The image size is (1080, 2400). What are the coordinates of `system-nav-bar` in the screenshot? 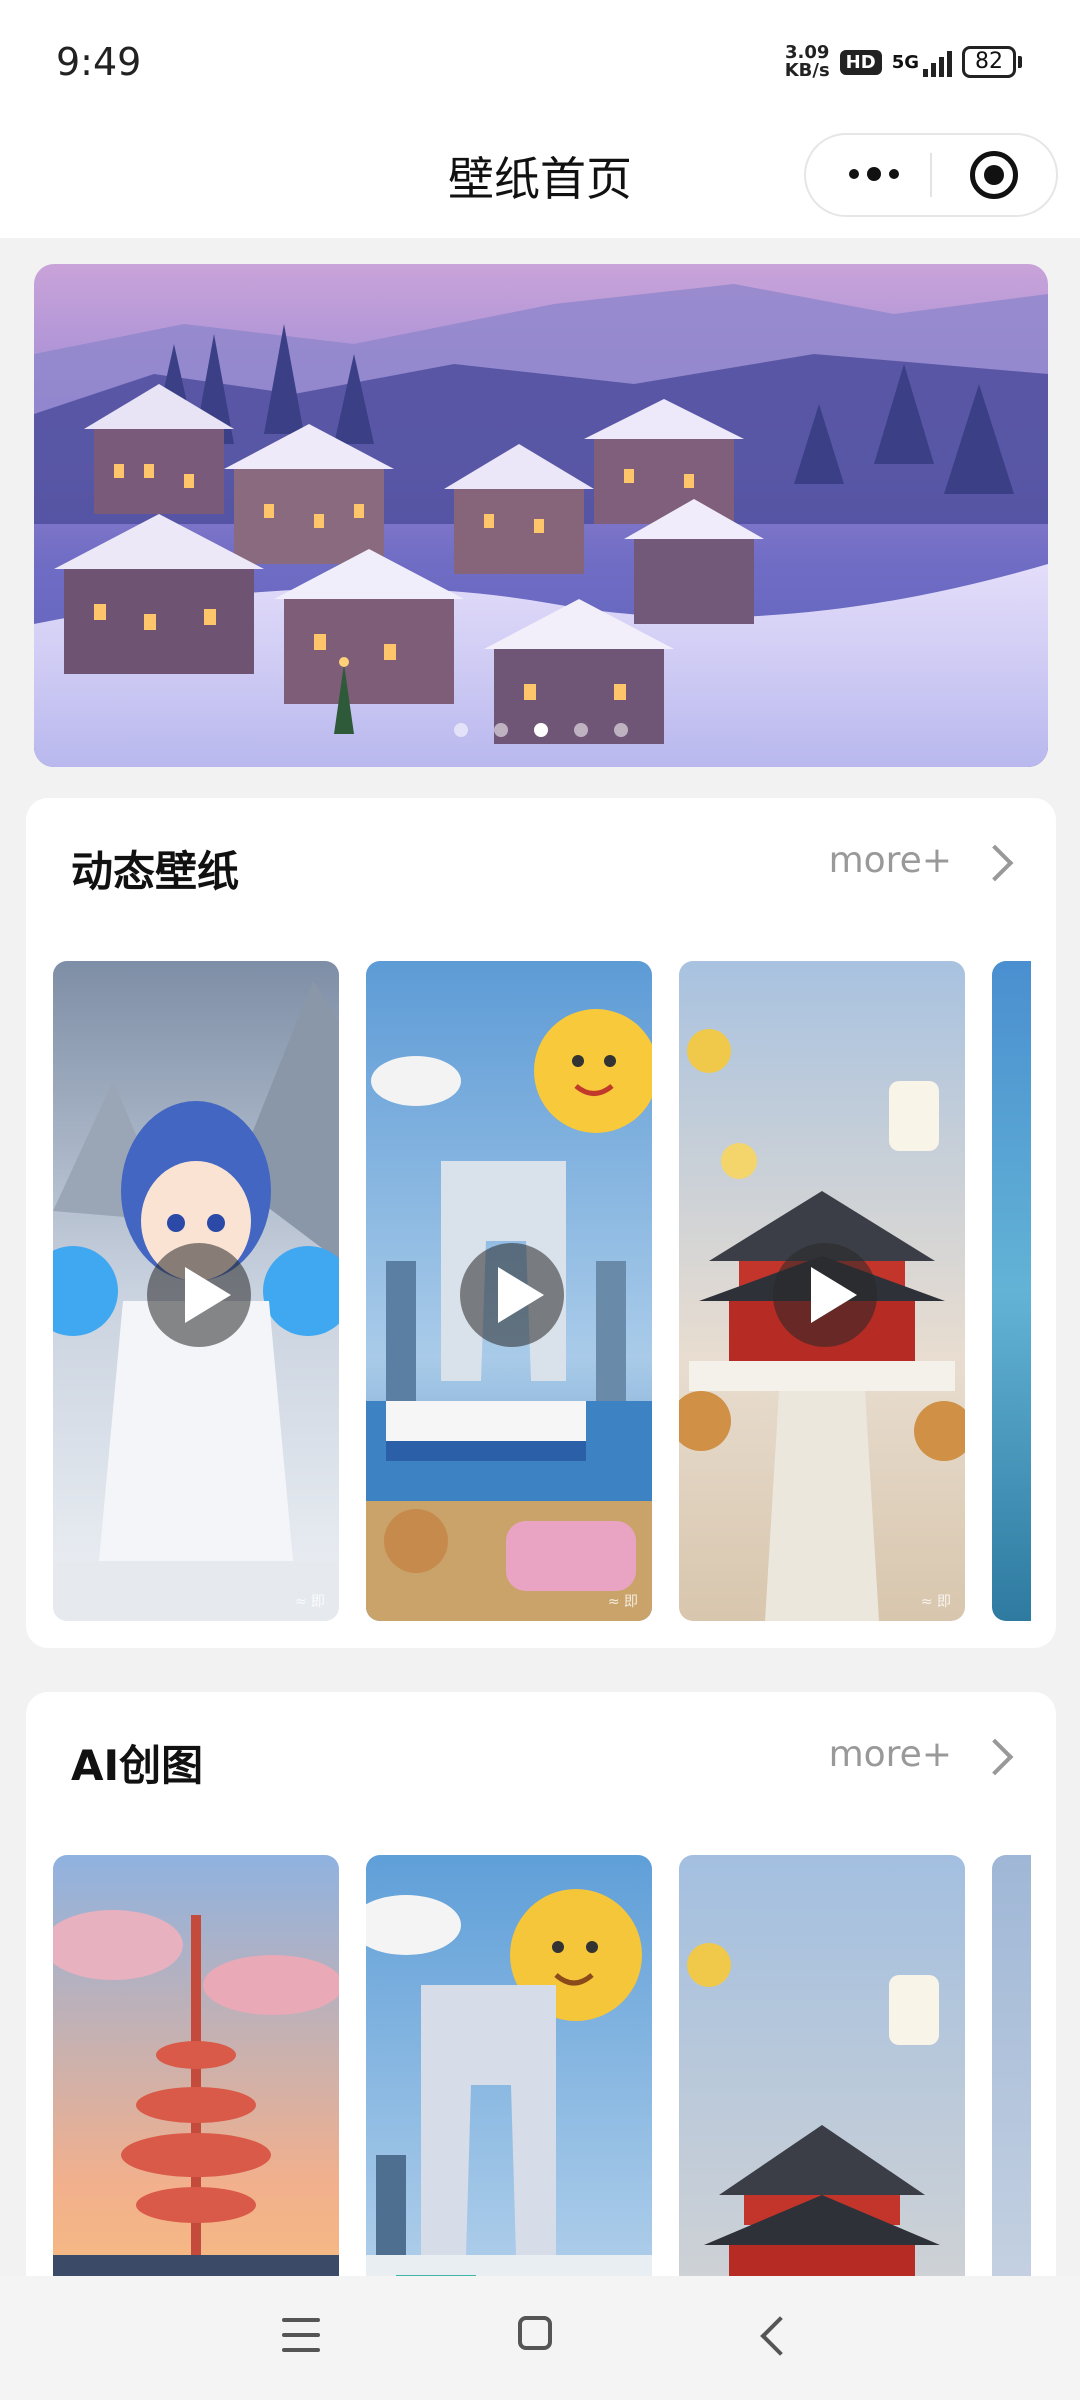 It's located at (540, 2338).